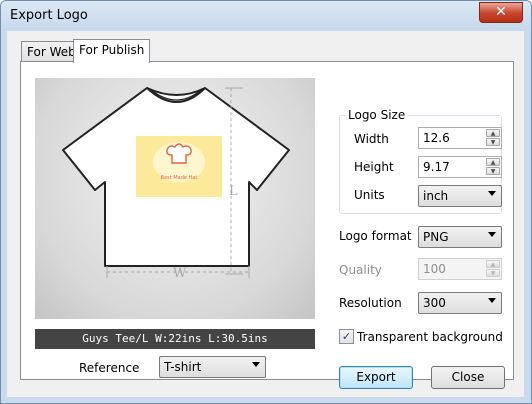  What do you see at coordinates (493, 162) in the screenshot?
I see `height-spin-up-button: ▲` at bounding box center [493, 162].